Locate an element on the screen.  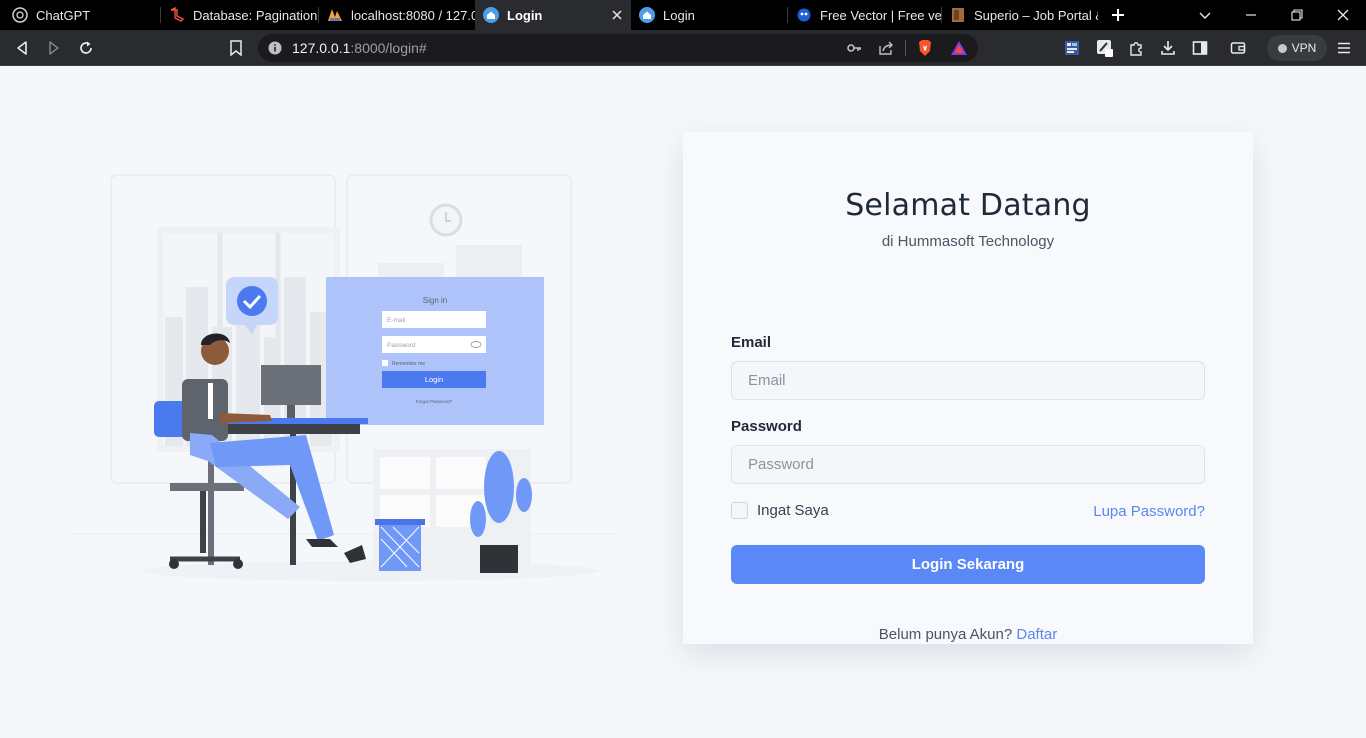
menu-hamburger-icon is located at coordinates (1344, 48).